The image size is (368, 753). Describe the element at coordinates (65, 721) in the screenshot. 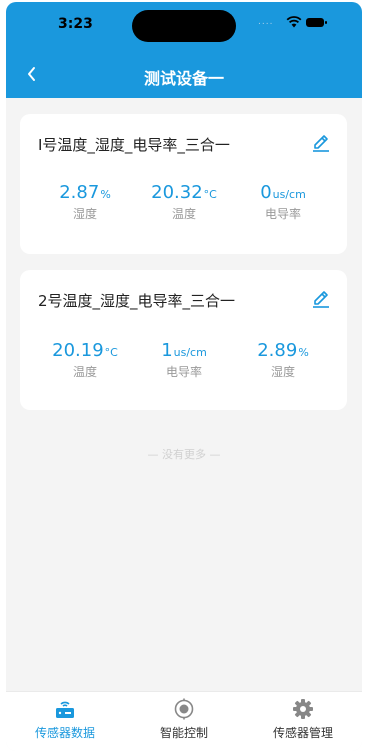

I see `tab-sensor-data: 传感器数据` at that location.